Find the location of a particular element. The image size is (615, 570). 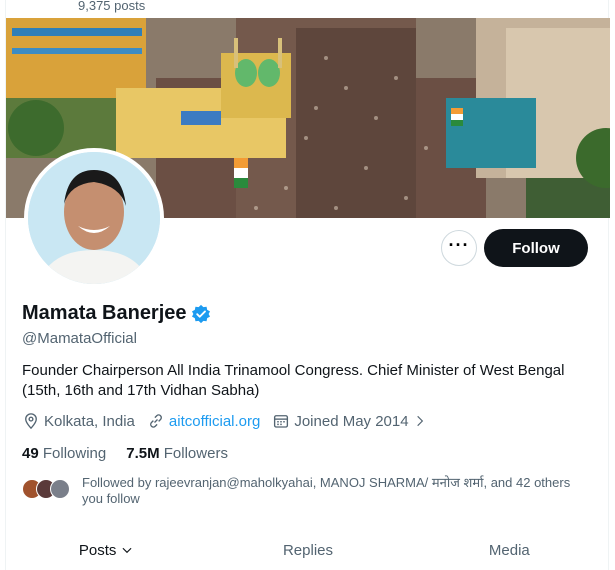

tab-label: Replies is located at coordinates (307, 550).